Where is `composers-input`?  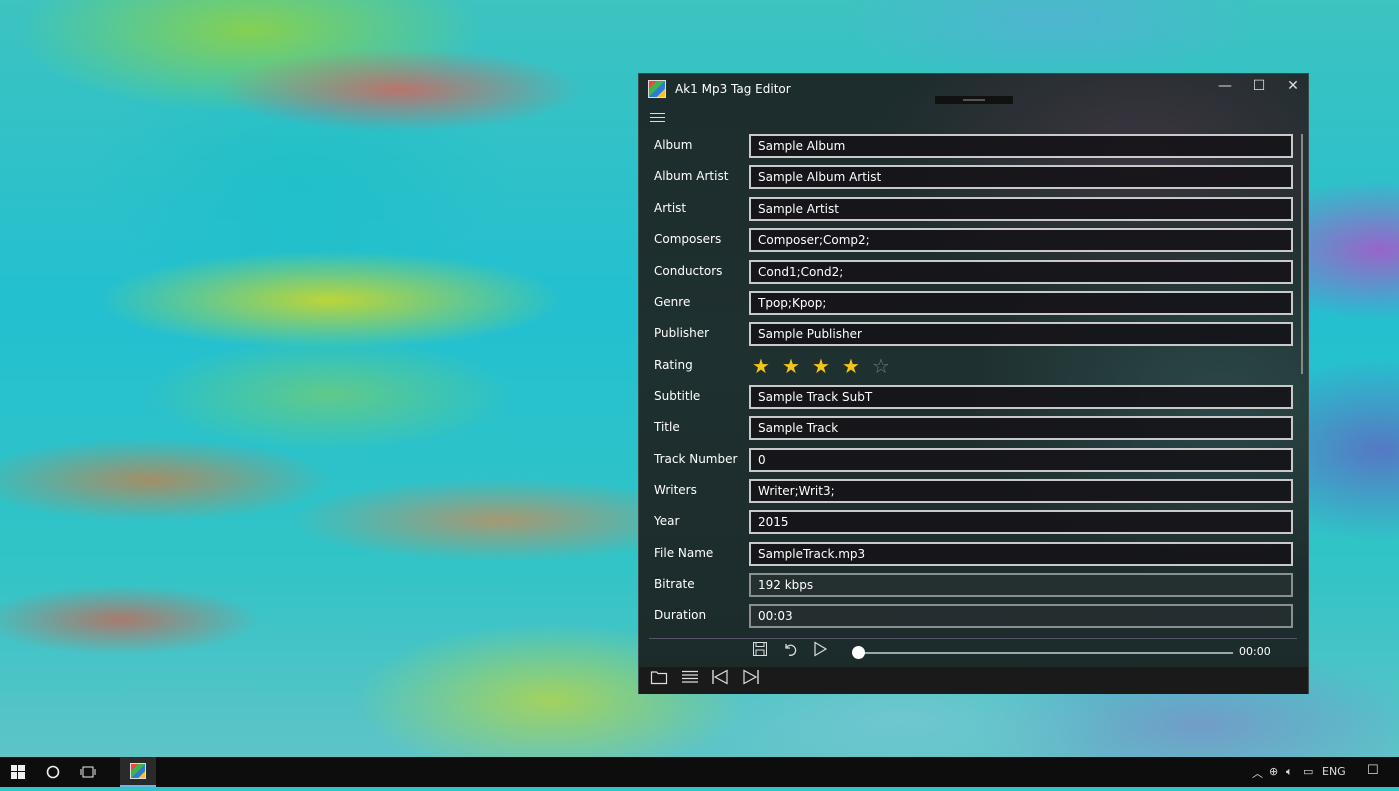 composers-input is located at coordinates (1021, 240).